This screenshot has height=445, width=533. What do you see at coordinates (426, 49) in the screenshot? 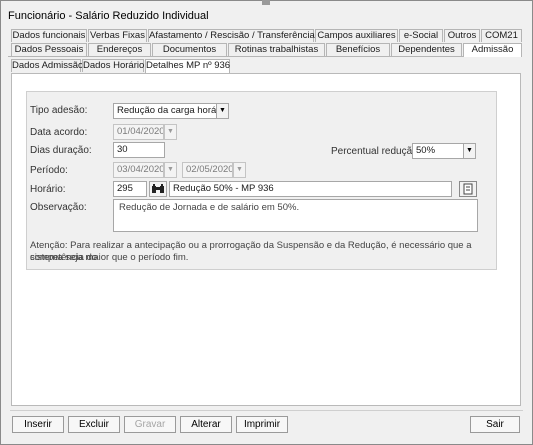
I see `tab-dependentes: Dependentes` at bounding box center [426, 49].